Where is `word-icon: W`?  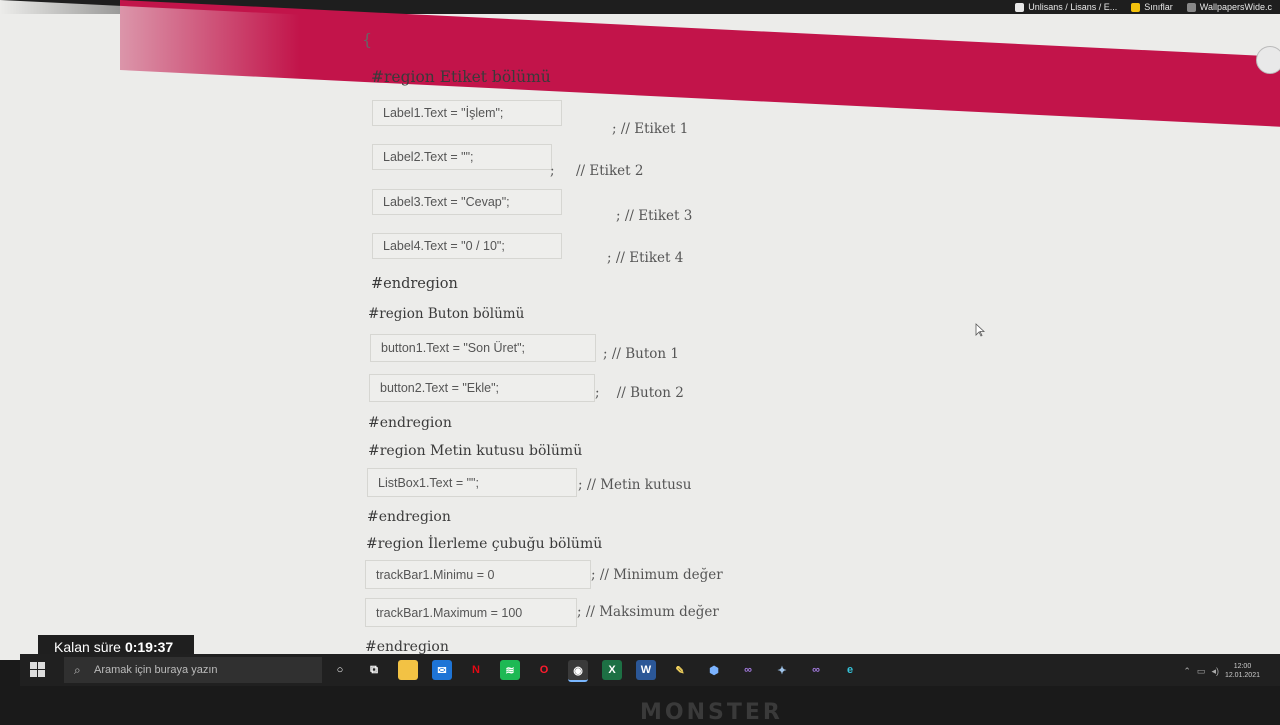 word-icon: W is located at coordinates (646, 670).